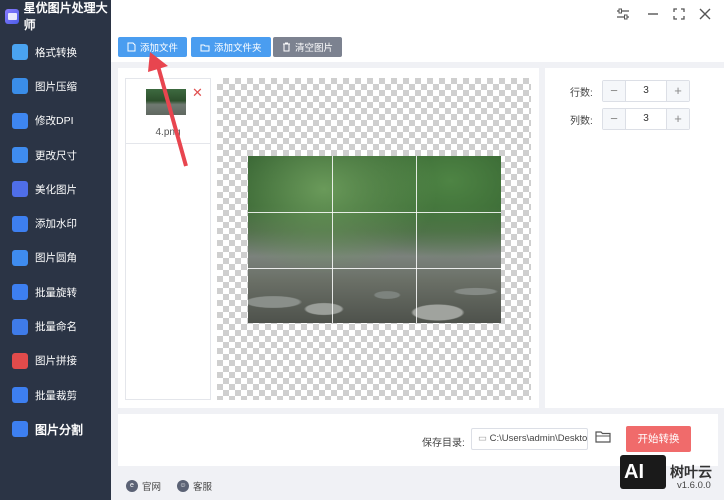  I want to click on close-icon, so click(705, 15).